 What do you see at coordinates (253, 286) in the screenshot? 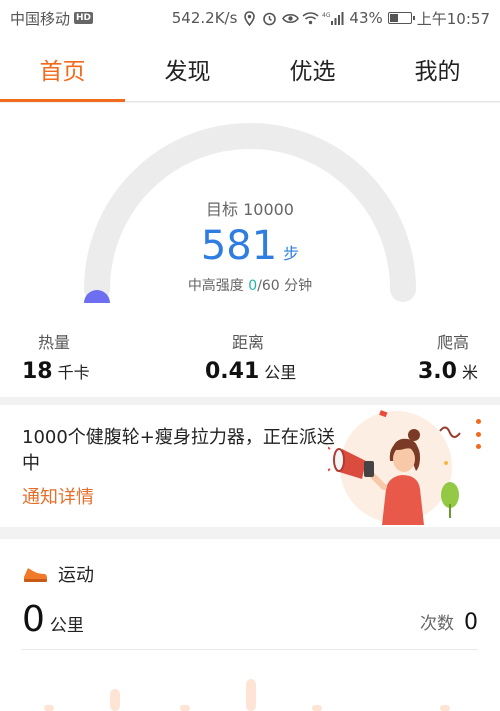
I see `intensity-current: 0` at bounding box center [253, 286].